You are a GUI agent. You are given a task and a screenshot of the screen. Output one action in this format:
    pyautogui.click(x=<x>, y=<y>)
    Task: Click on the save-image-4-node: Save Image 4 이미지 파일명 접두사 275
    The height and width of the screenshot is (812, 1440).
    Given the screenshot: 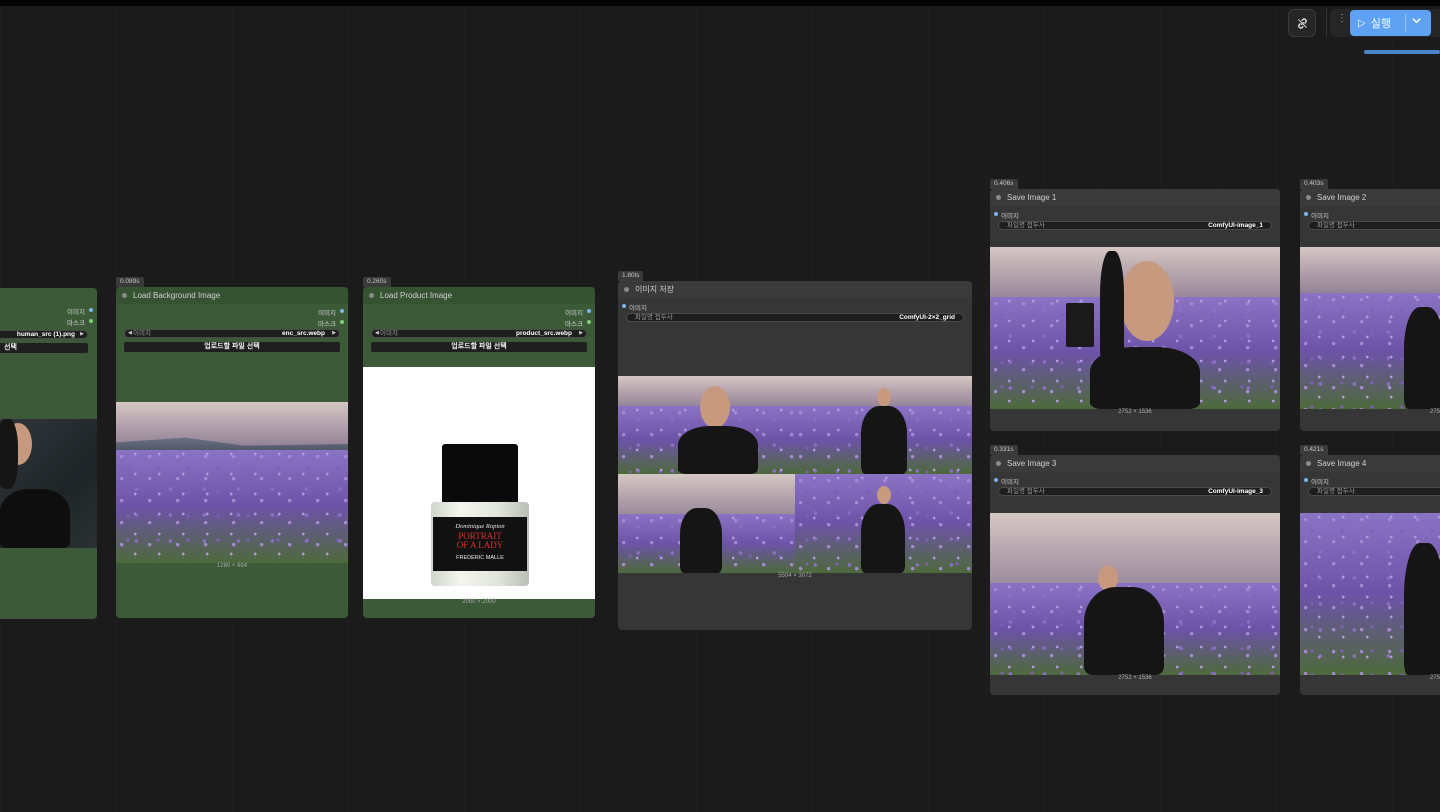 What is the action you would take?
    pyautogui.click(x=1370, y=575)
    